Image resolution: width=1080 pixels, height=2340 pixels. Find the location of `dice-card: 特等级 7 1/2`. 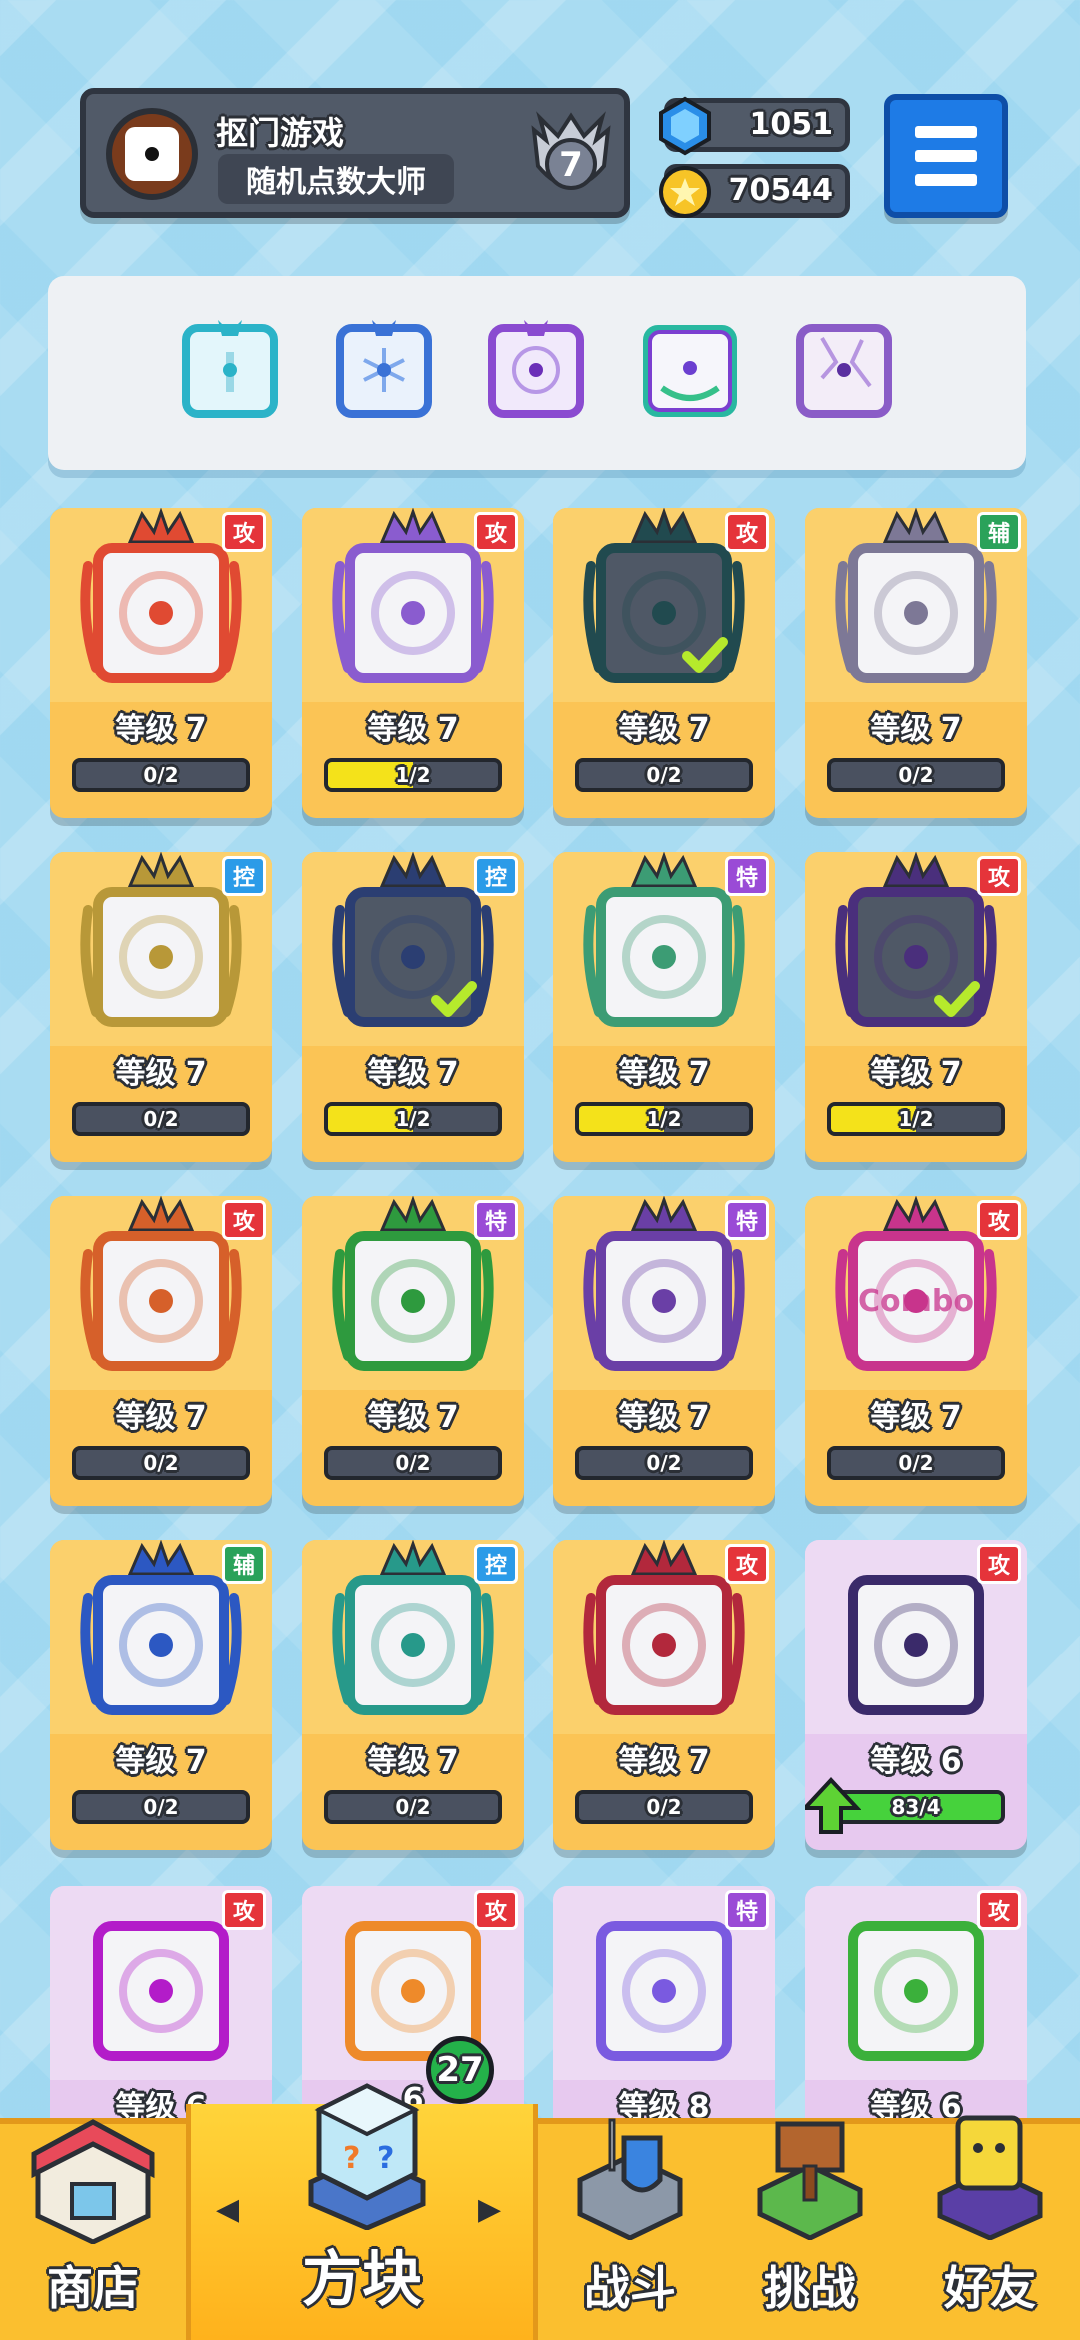

dice-card: 特等级 7 1/2 is located at coordinates (664, 1007).